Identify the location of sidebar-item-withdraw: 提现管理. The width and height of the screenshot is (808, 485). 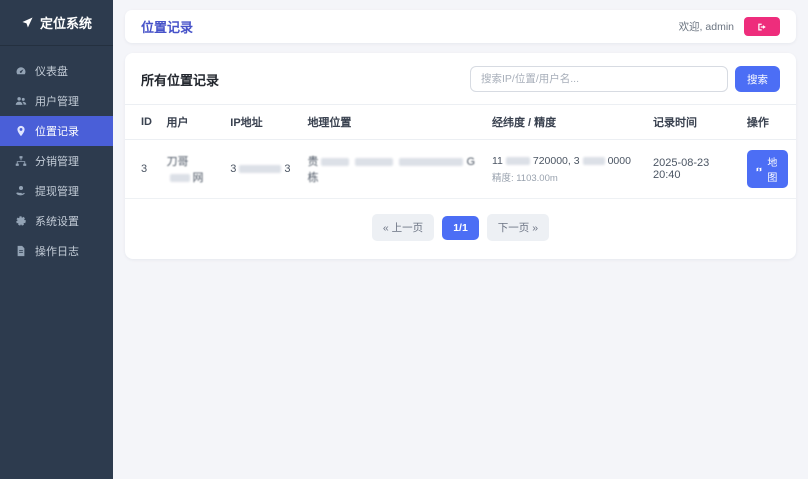
(56, 191).